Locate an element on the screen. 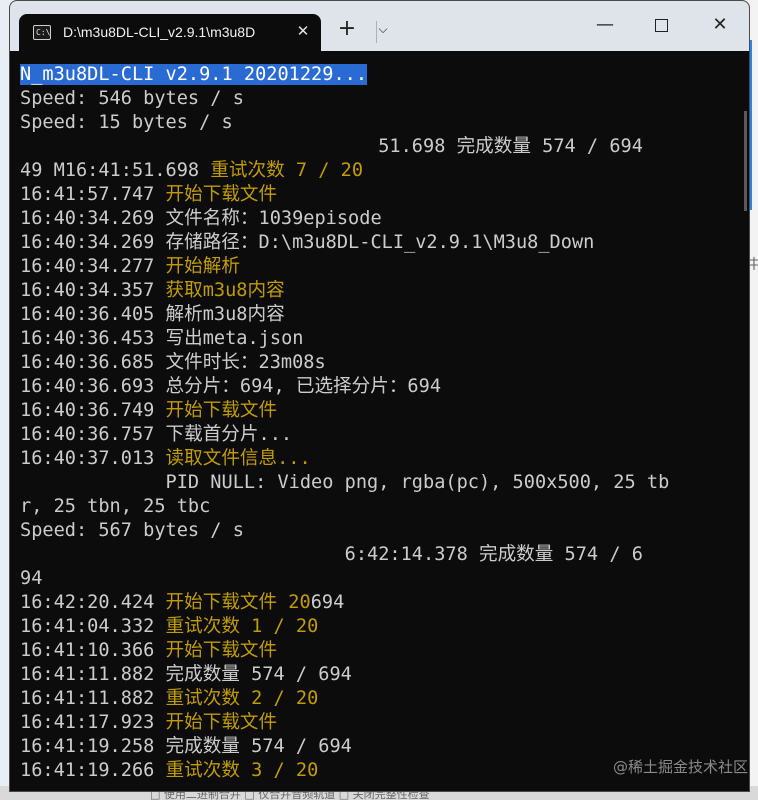  terminal-text-segment: 16:41:11.882 is located at coordinates (93, 698).